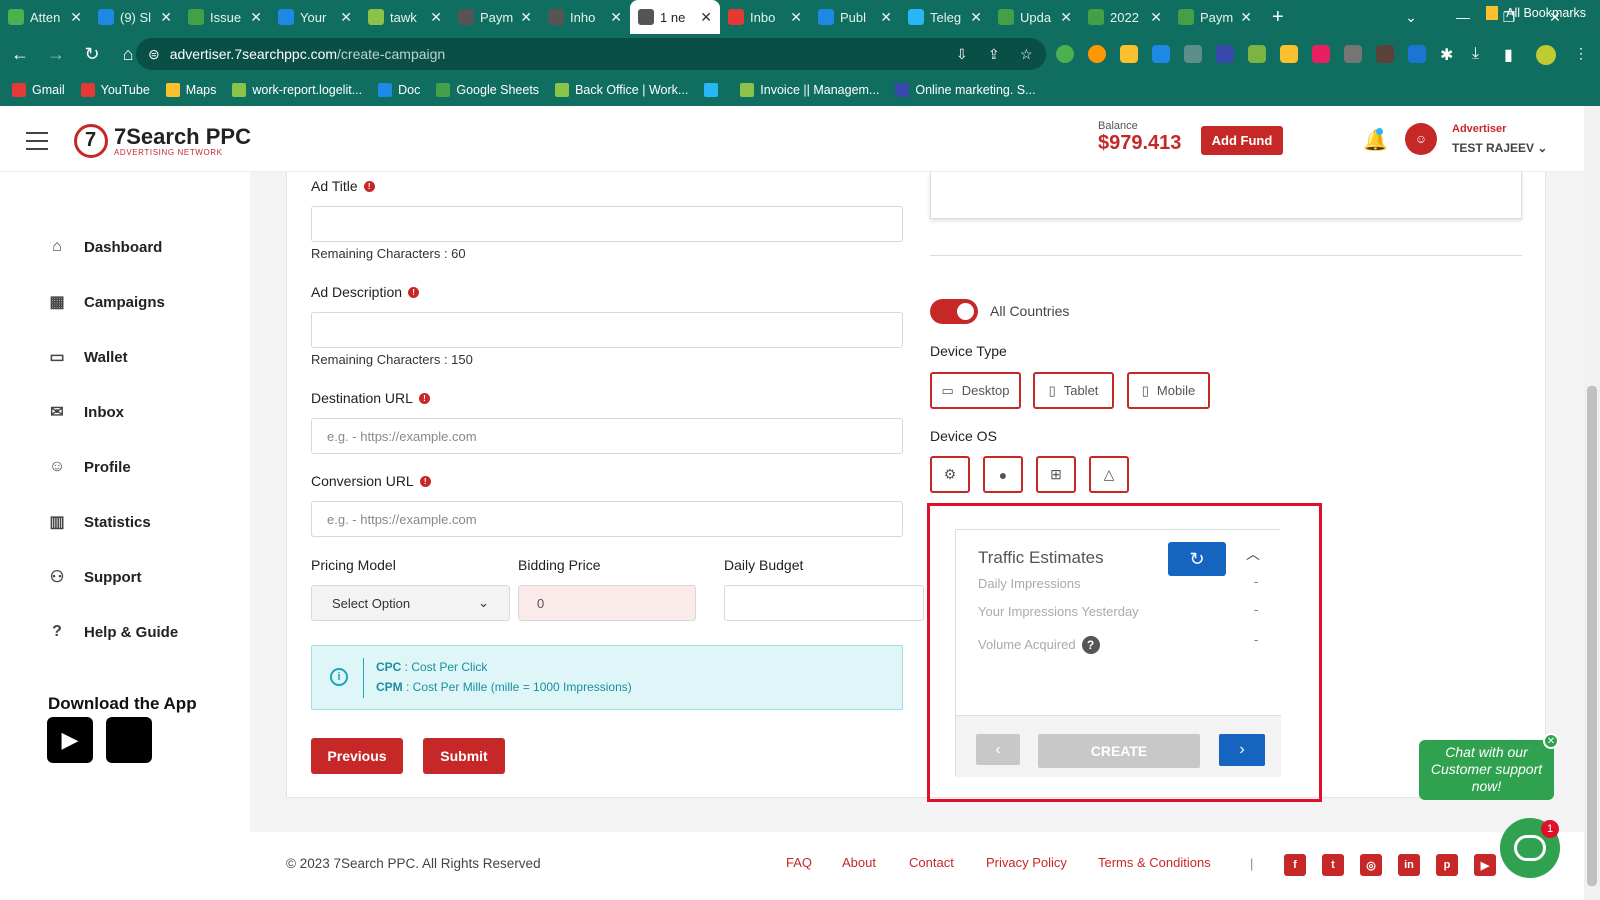 The width and height of the screenshot is (1600, 900). I want to click on browser-tab: tawk ✕, so click(405, 17).